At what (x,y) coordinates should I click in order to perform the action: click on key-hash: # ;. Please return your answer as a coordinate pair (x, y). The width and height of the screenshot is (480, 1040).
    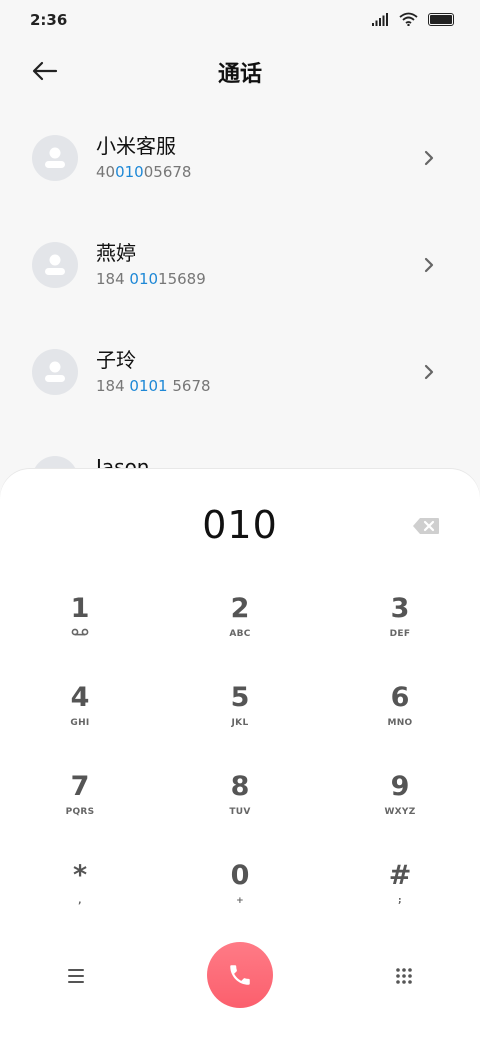
    Looking at the image, I should click on (400, 895).